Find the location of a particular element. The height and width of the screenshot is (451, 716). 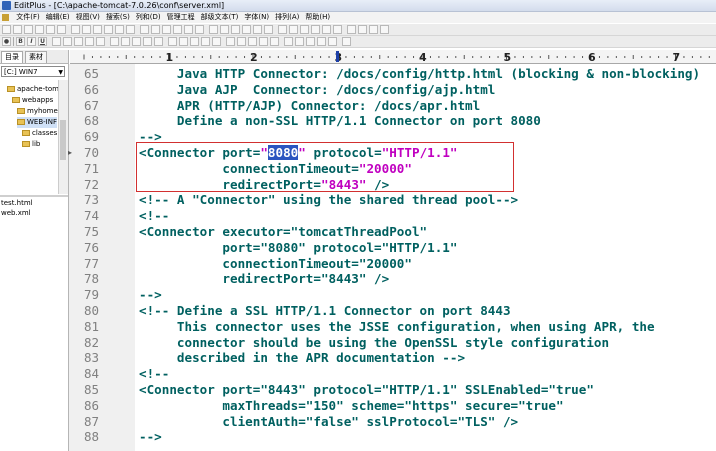

menu-item-2: 视图(V) is located at coordinates (88, 17).